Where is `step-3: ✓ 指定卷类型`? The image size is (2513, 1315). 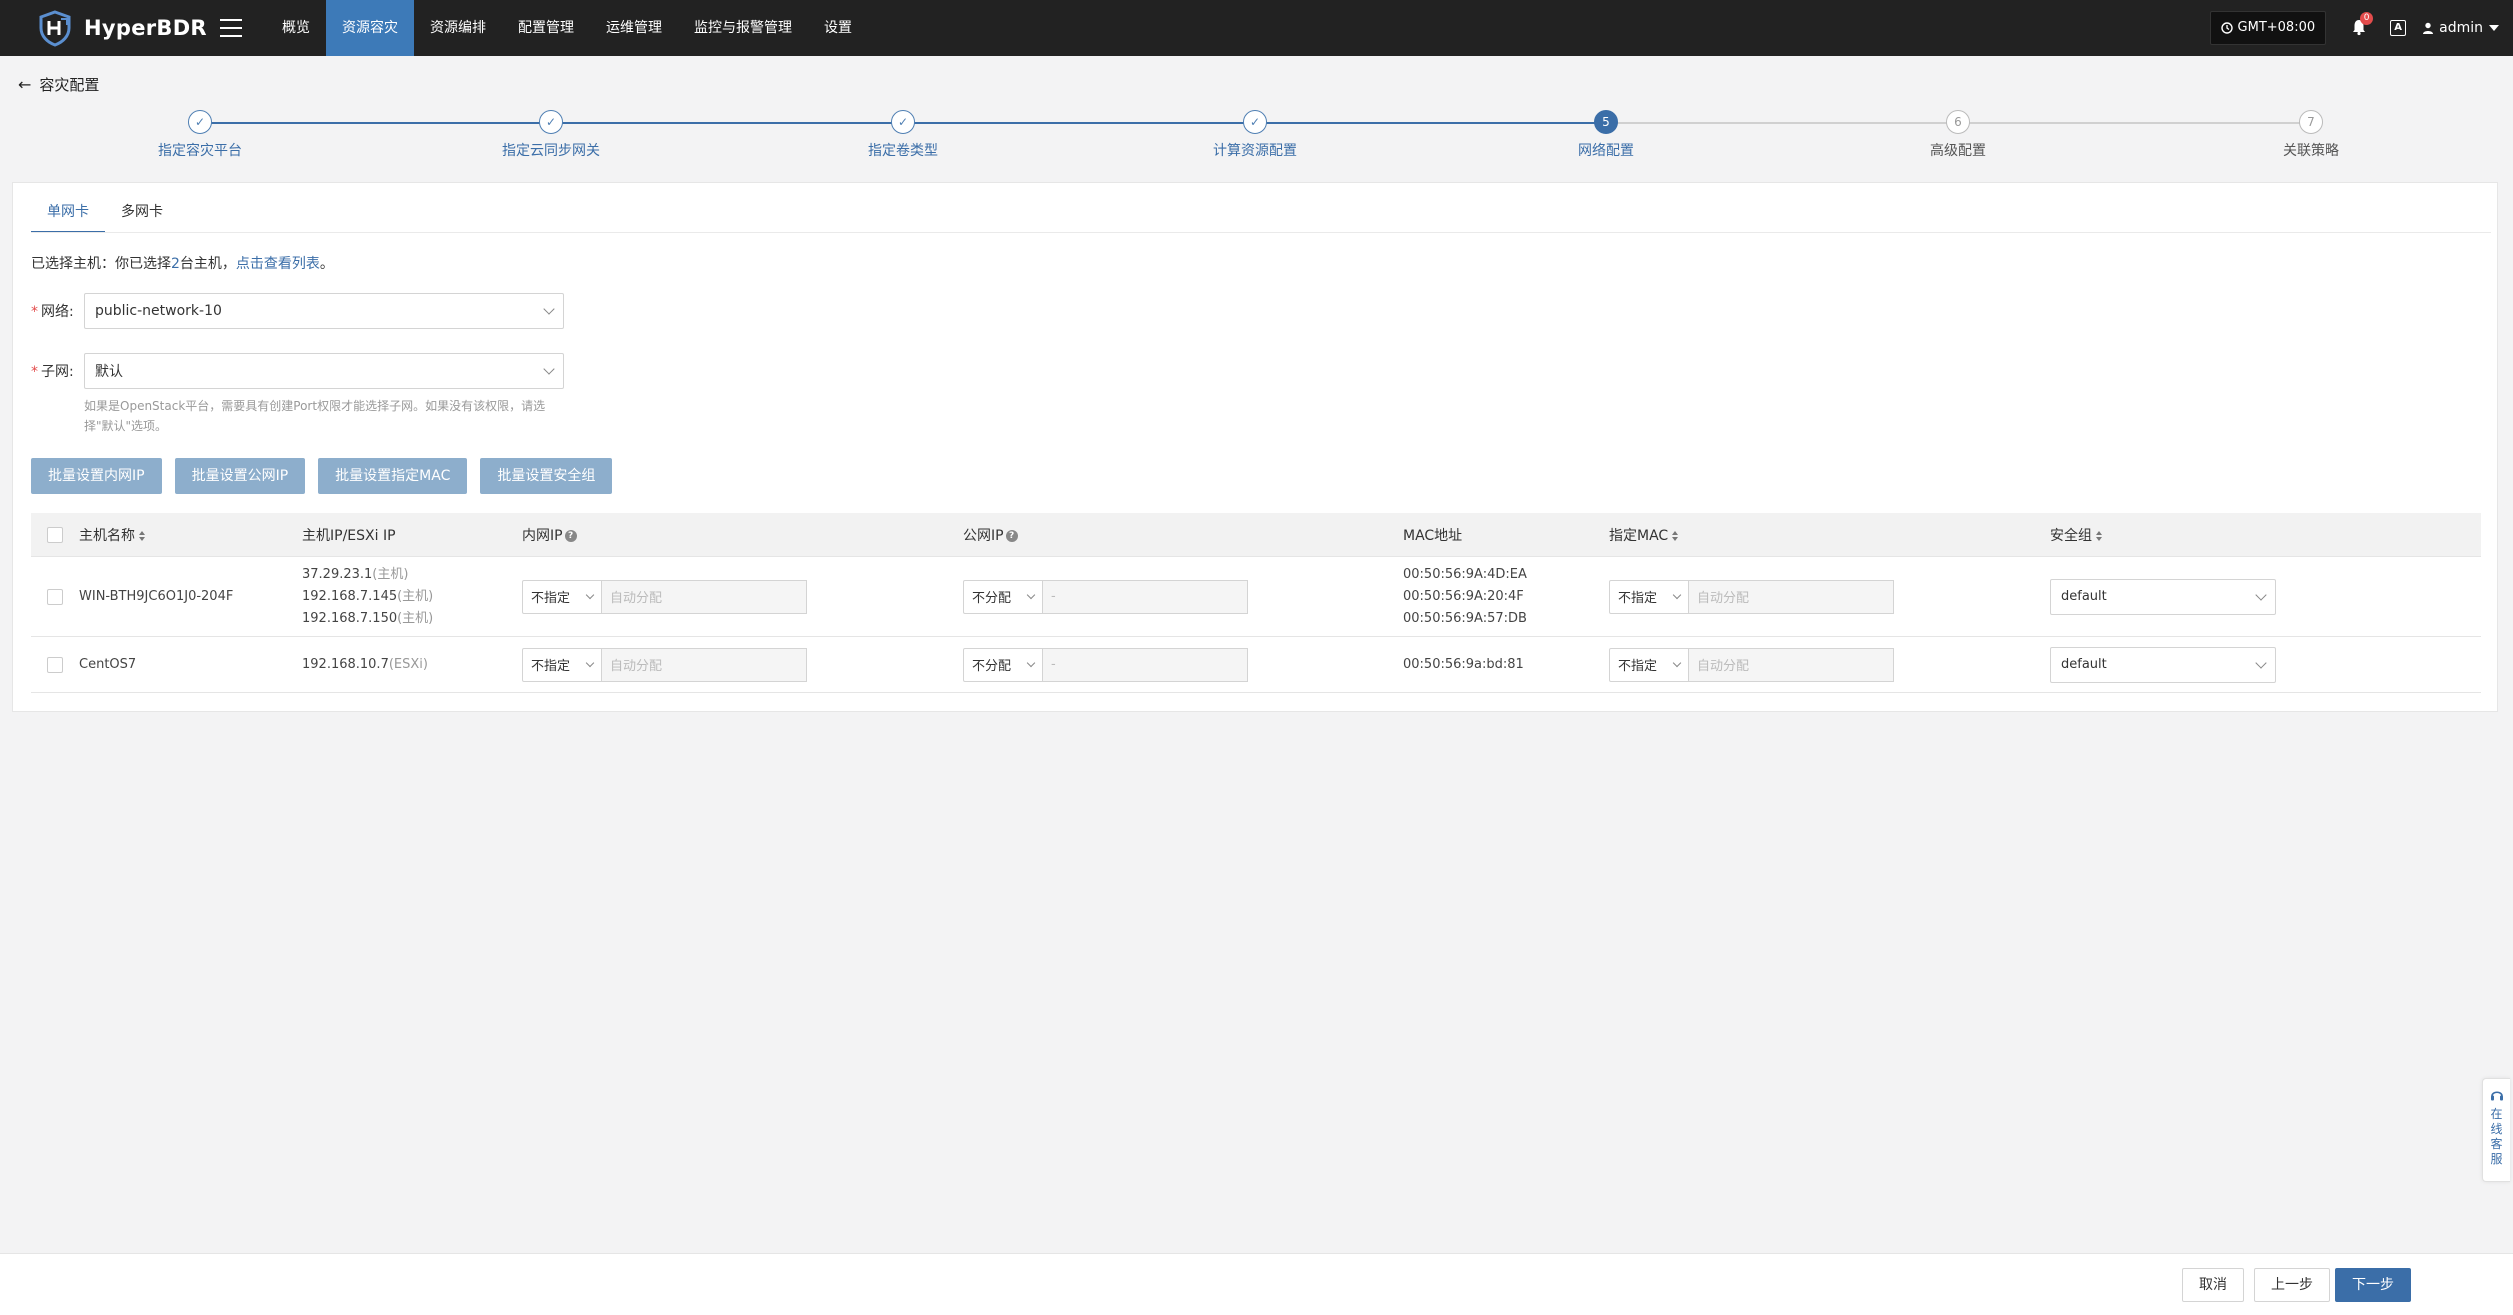
step-3: ✓ 指定卷类型 is located at coordinates (903, 135).